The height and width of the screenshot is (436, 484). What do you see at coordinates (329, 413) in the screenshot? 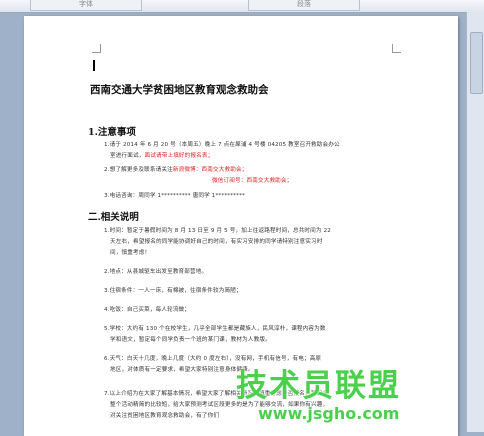
I see `watermark-url: www.jsgho.com` at bounding box center [329, 413].